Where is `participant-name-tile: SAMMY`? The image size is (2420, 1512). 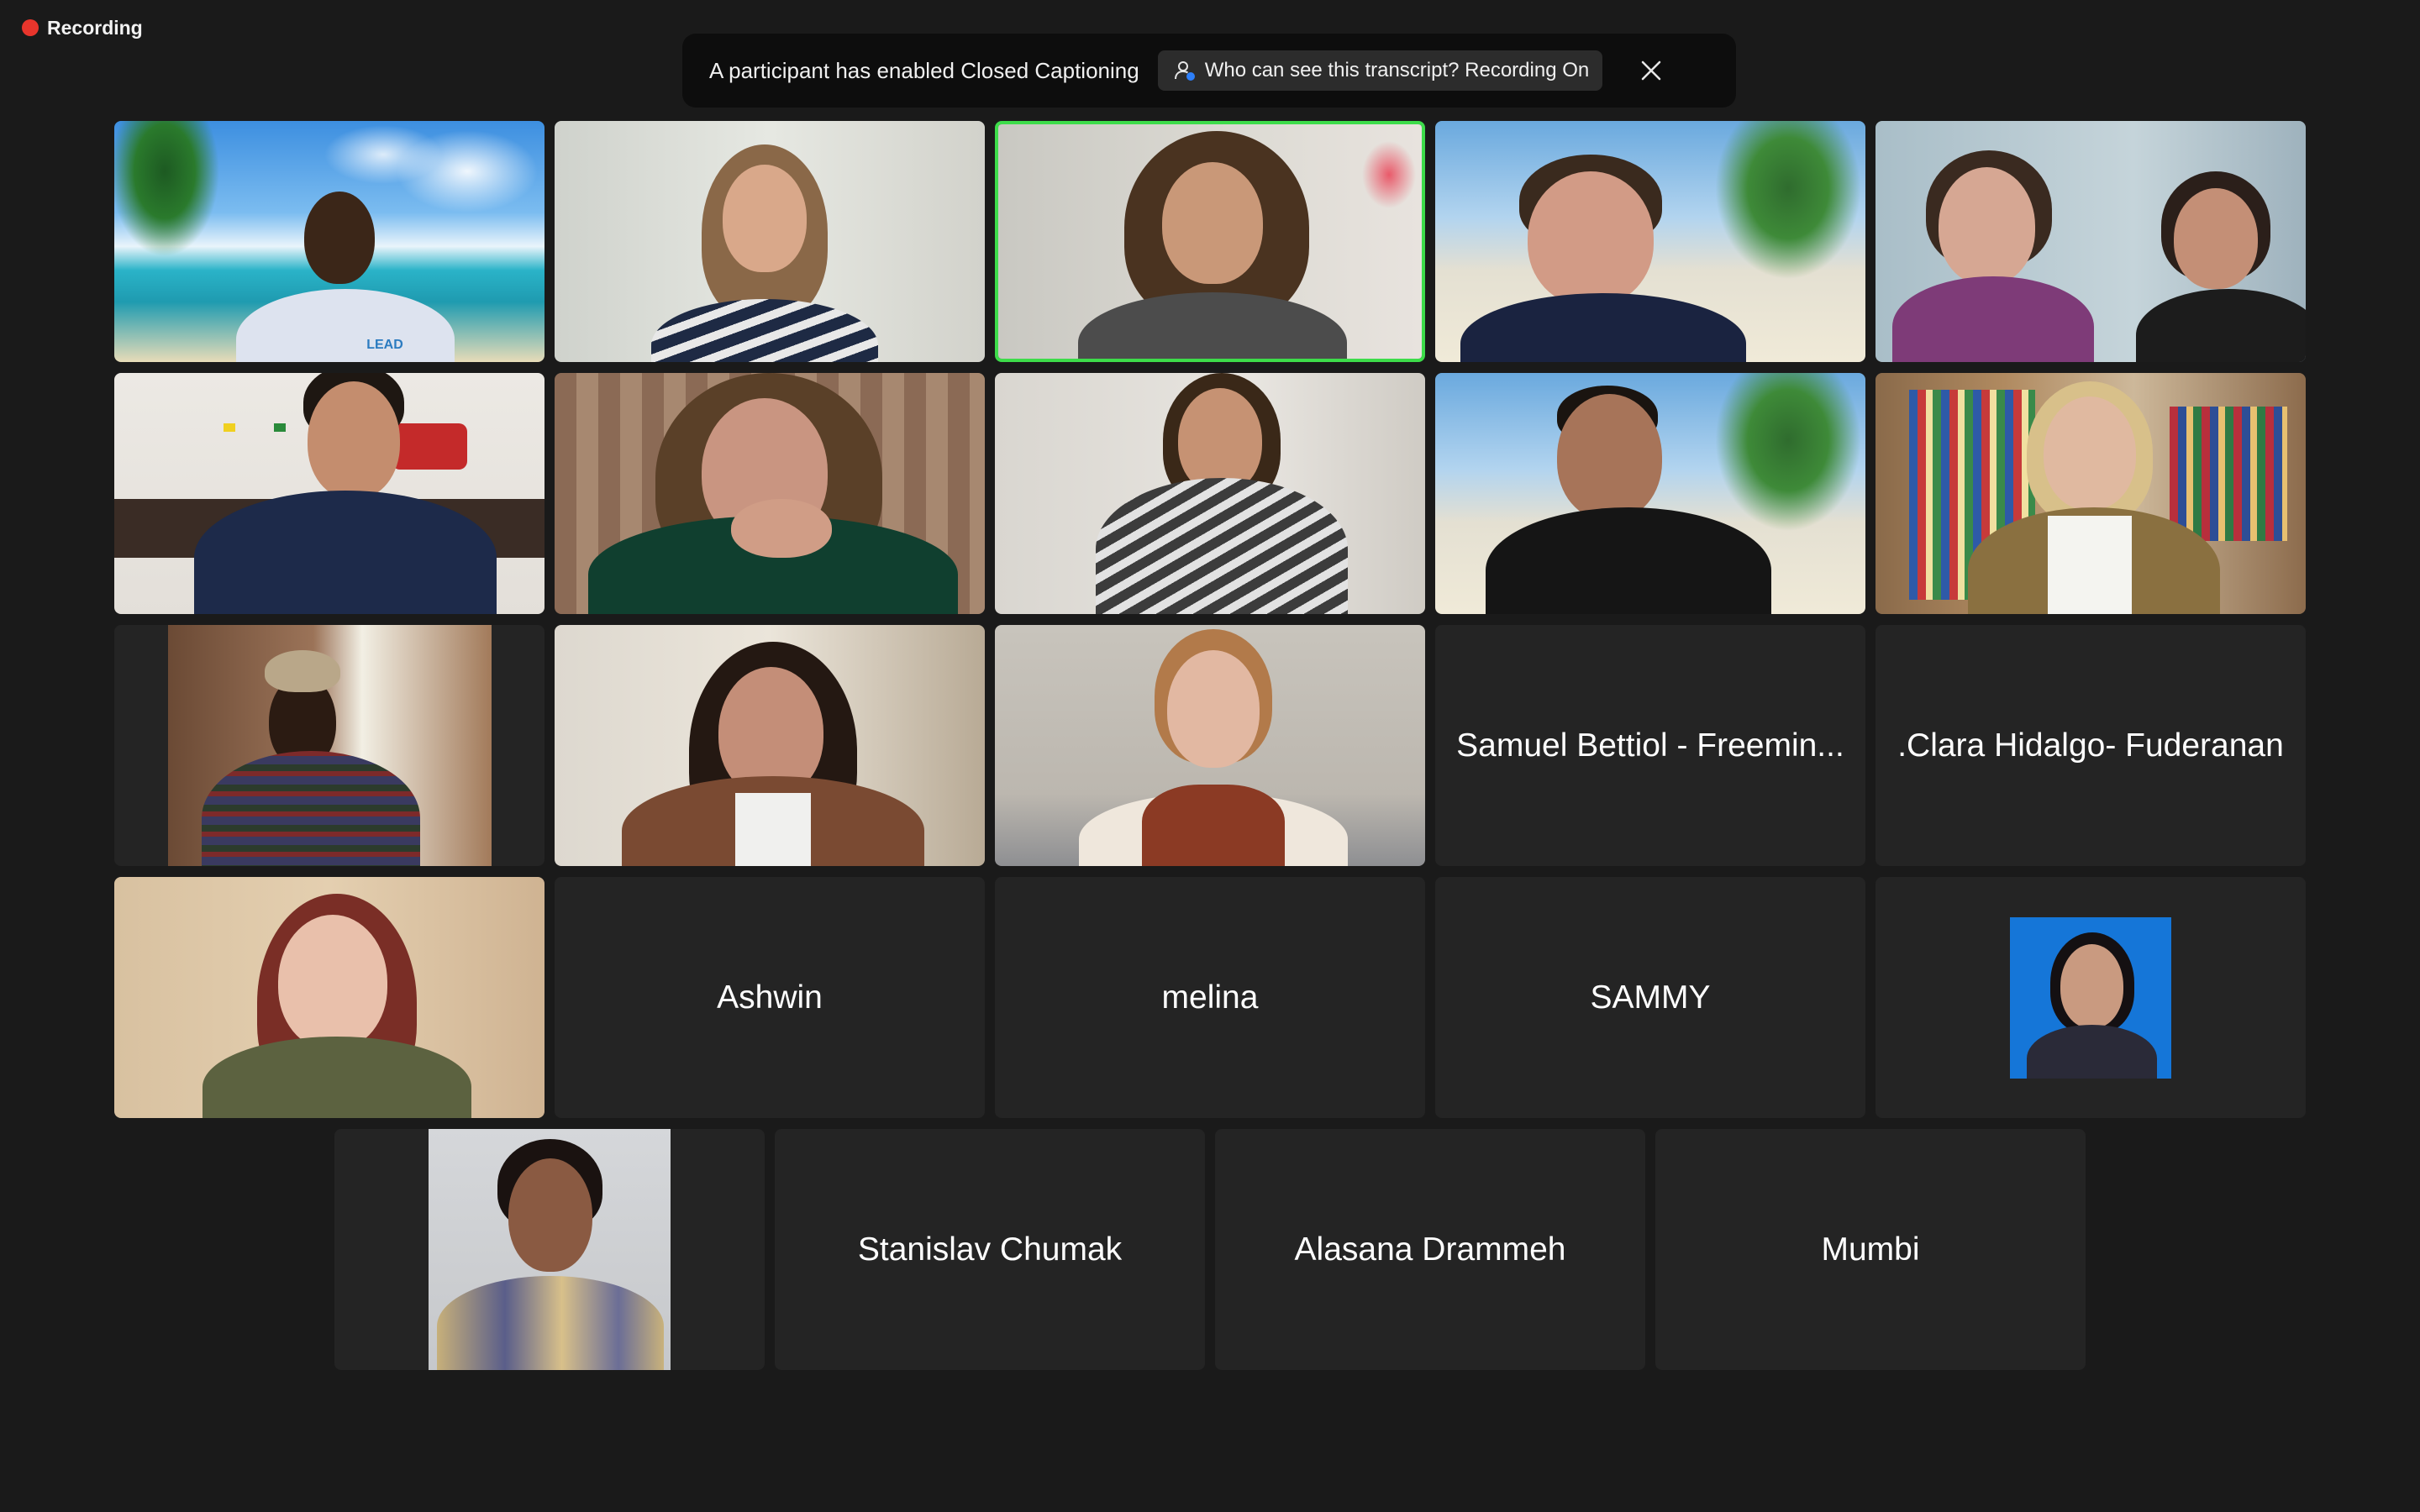 participant-name-tile: SAMMY is located at coordinates (1650, 997).